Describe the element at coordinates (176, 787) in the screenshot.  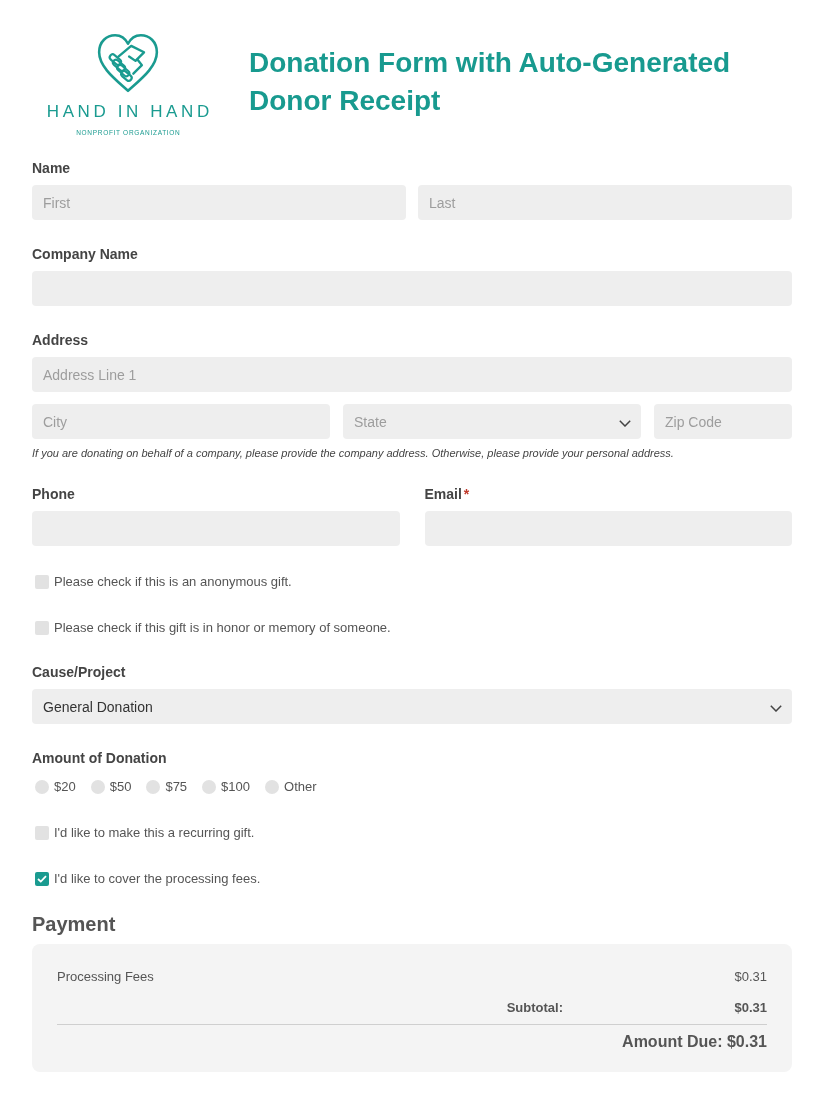
I see `radio-label: $75` at that location.